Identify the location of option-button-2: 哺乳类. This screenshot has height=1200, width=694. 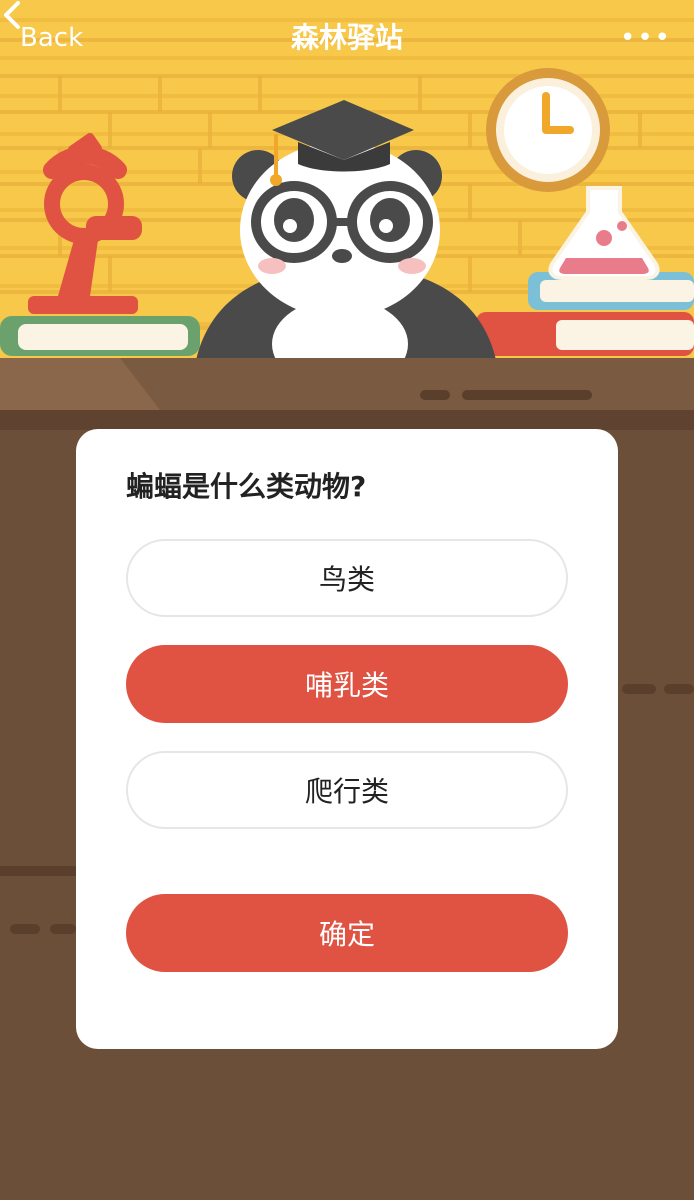
(347, 684).